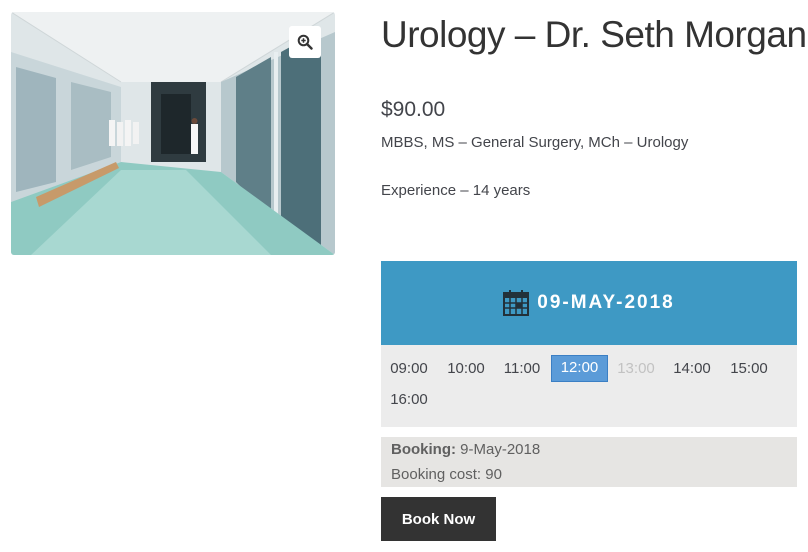  I want to click on time-slot-0900: 09:00, so click(409, 369).